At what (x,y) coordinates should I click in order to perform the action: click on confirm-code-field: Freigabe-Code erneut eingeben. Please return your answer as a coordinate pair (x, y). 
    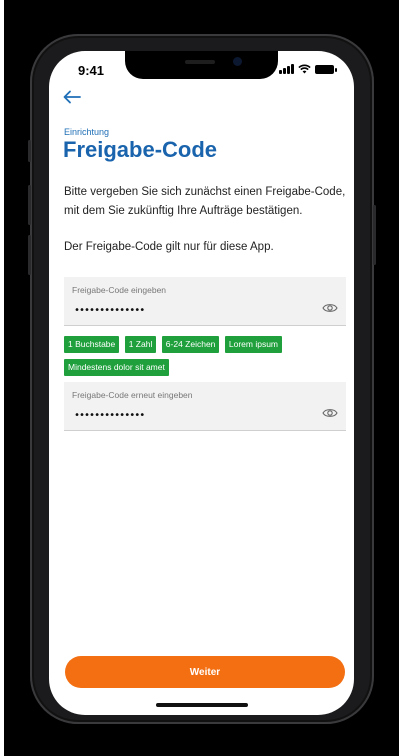
    Looking at the image, I should click on (205, 406).